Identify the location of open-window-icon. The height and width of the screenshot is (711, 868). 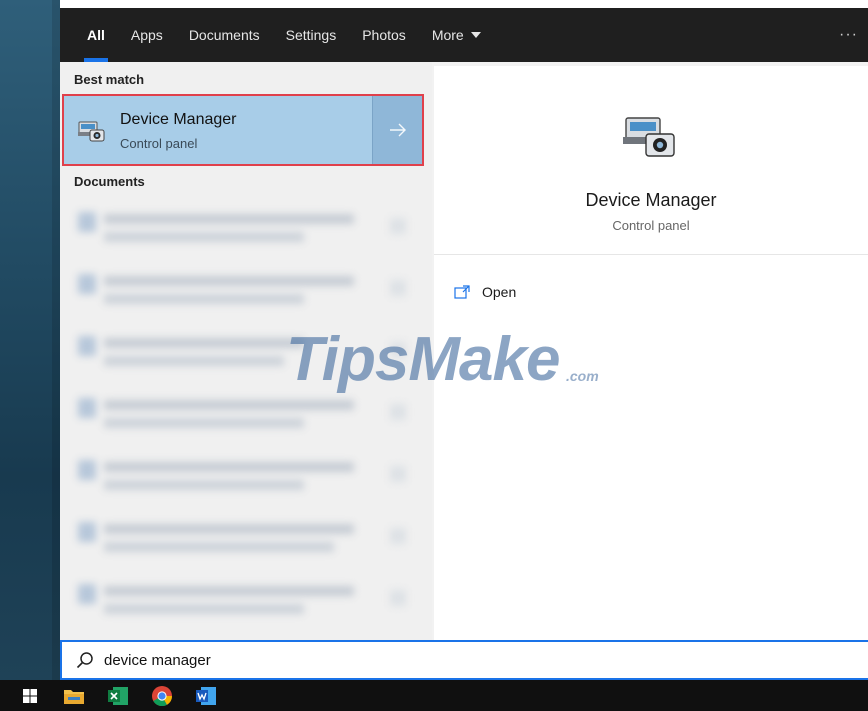
(462, 292).